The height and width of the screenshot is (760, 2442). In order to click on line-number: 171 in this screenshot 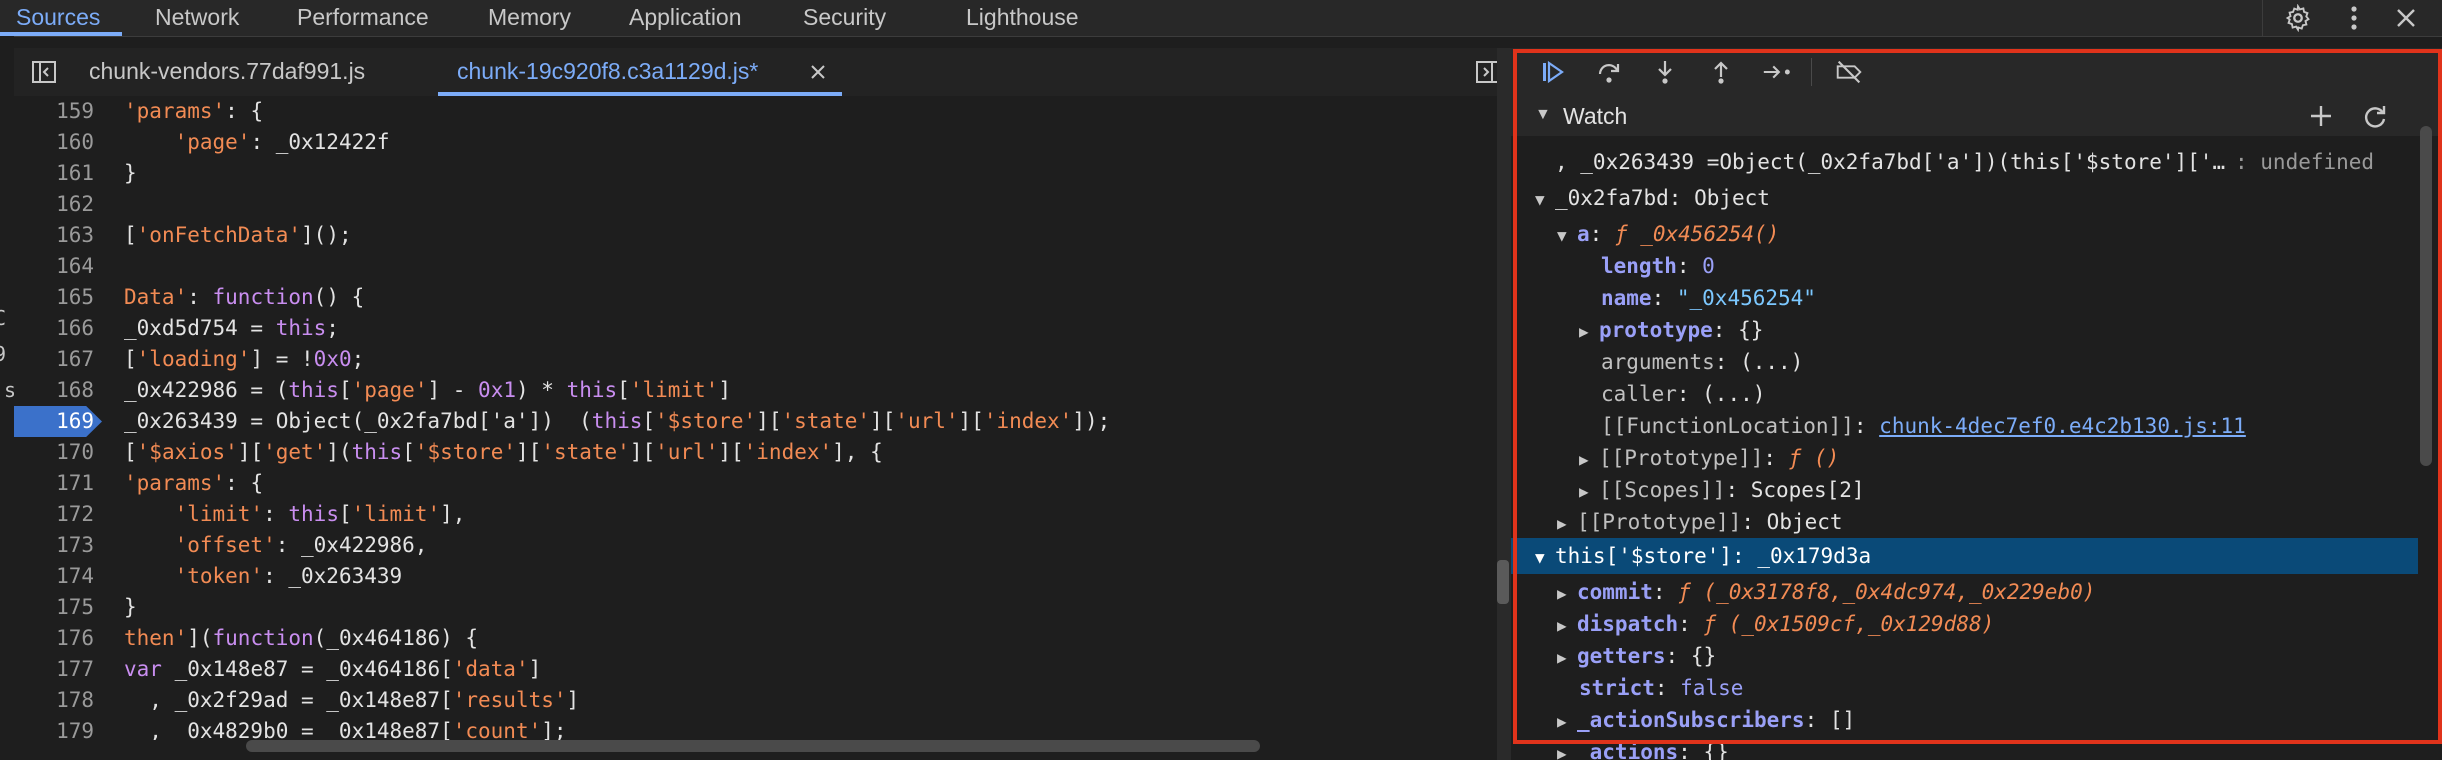, I will do `click(54, 483)`.